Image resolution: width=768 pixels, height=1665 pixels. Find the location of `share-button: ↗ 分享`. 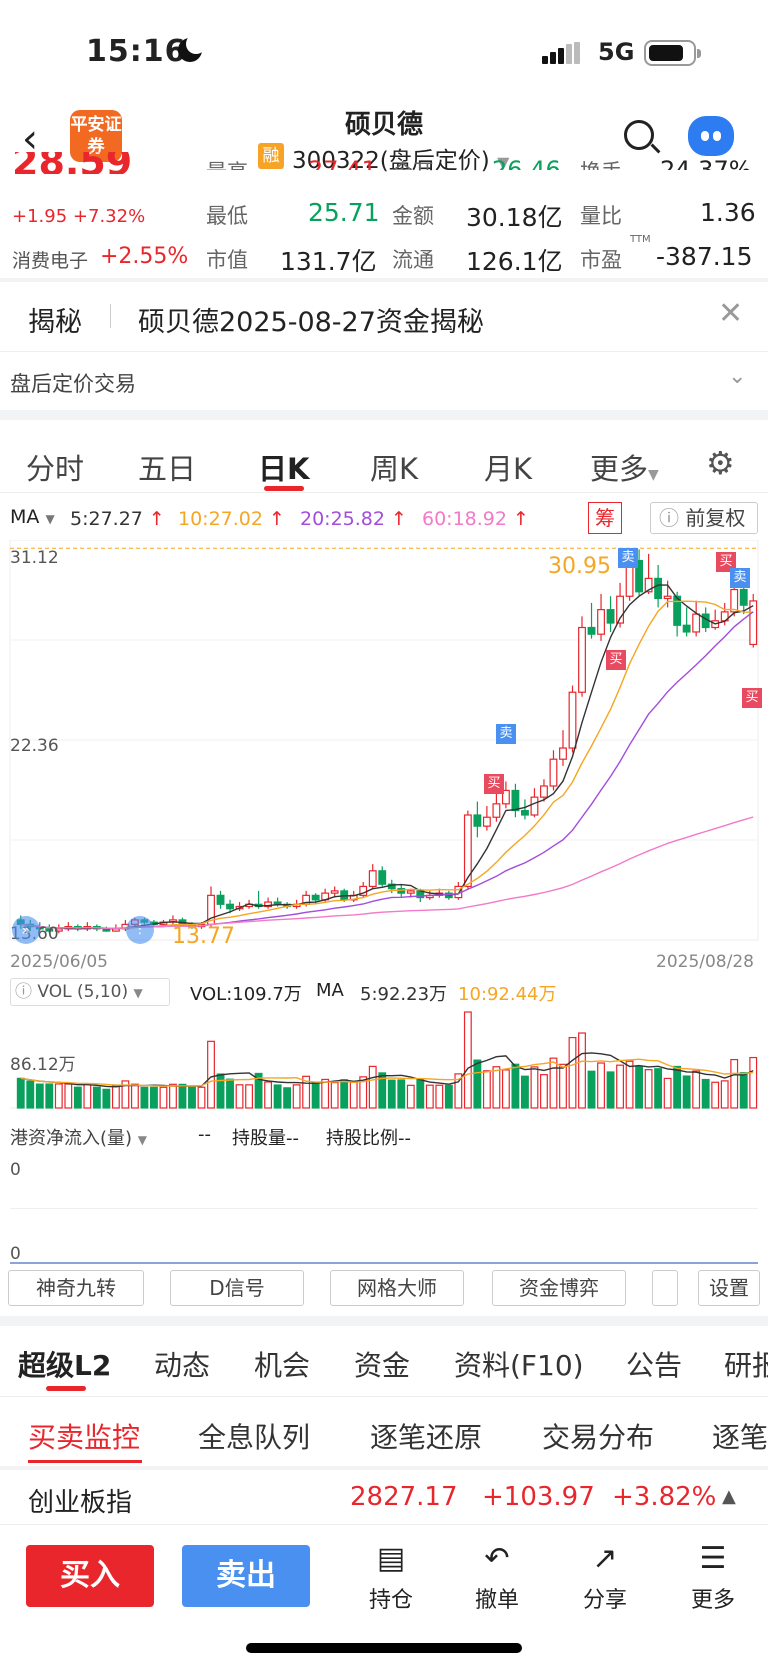

share-button: ↗ 分享 is located at coordinates (605, 1577).